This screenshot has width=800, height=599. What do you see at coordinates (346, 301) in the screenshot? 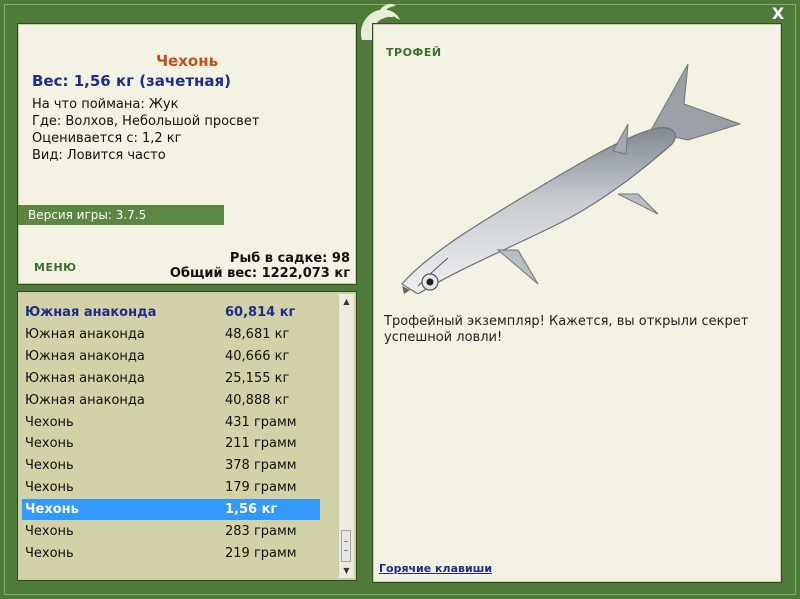
I see `chevron-up-icon: ▲` at bounding box center [346, 301].